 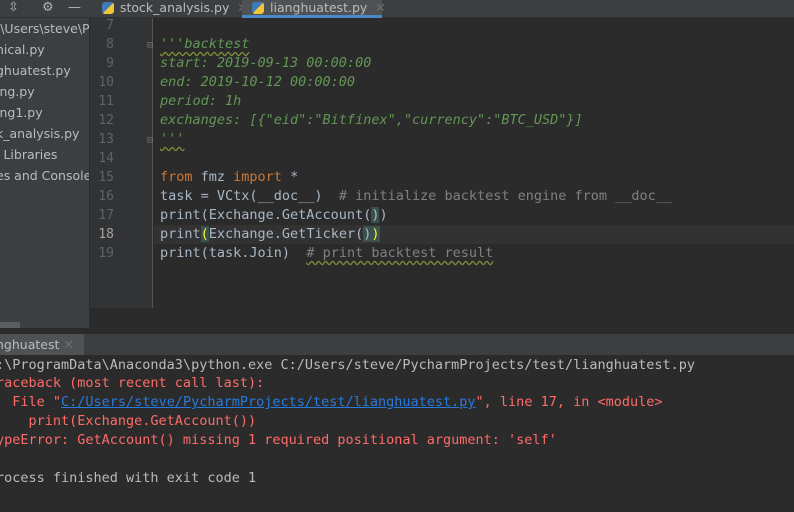 I want to click on code-text: print, so click(x=180, y=234).